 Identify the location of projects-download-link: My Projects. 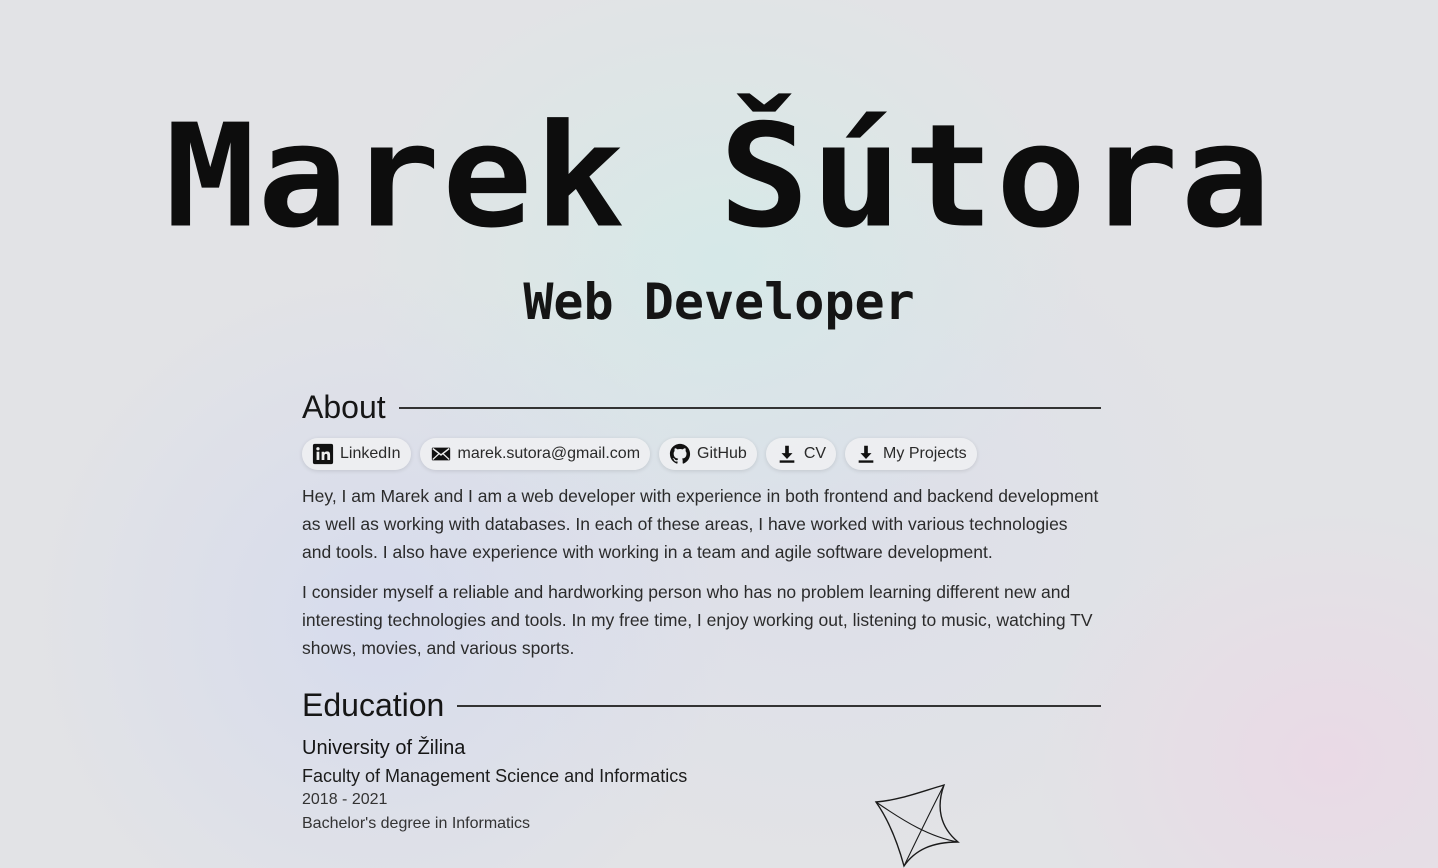
(911, 454).